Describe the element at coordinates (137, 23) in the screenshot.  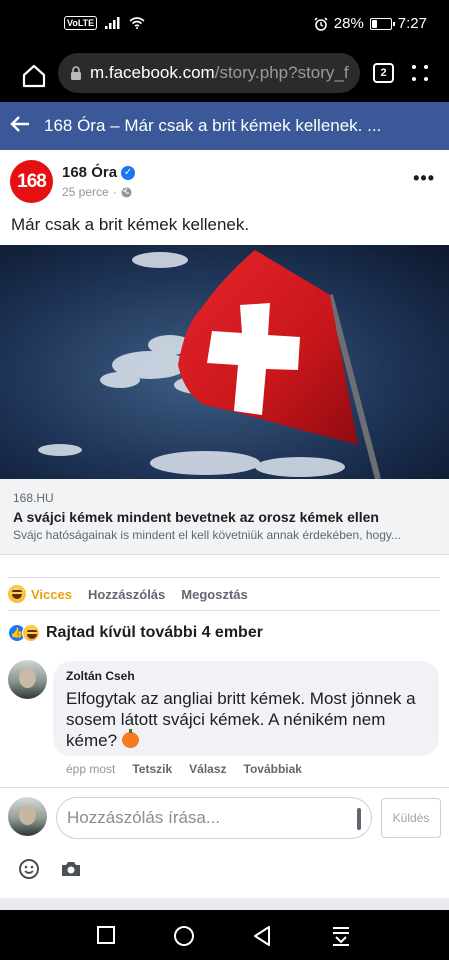
I see `wifi-icon` at that location.